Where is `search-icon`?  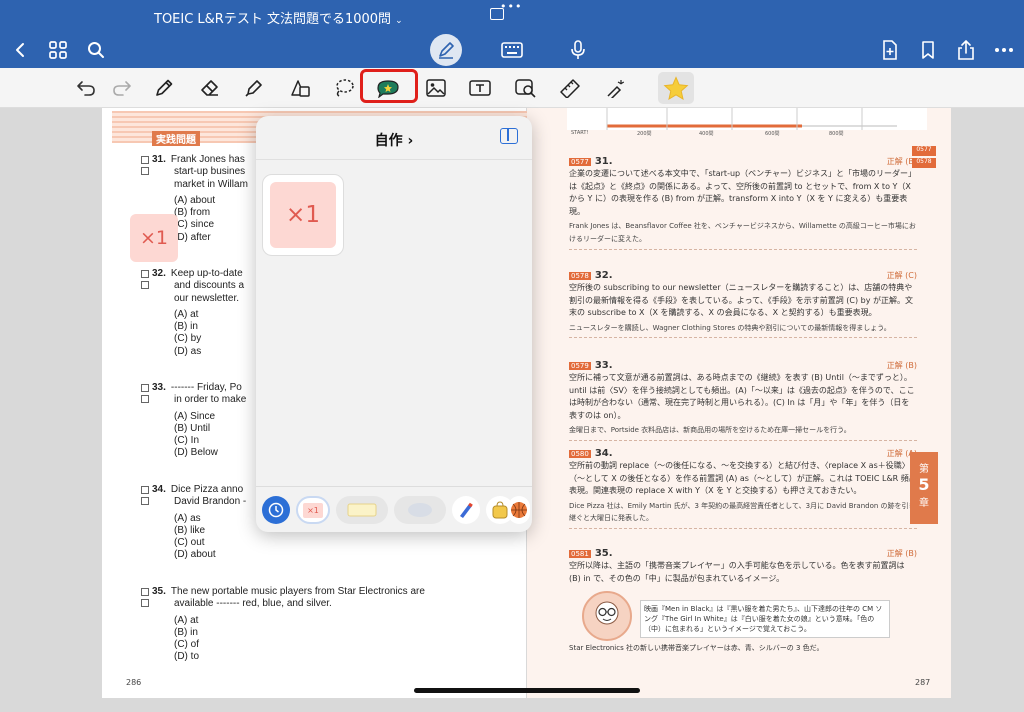 search-icon is located at coordinates (96, 50).